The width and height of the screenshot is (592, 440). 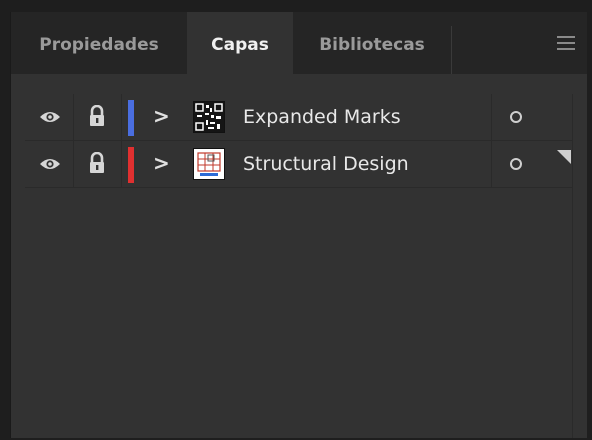 I want to click on tab-divider, so click(x=451, y=50).